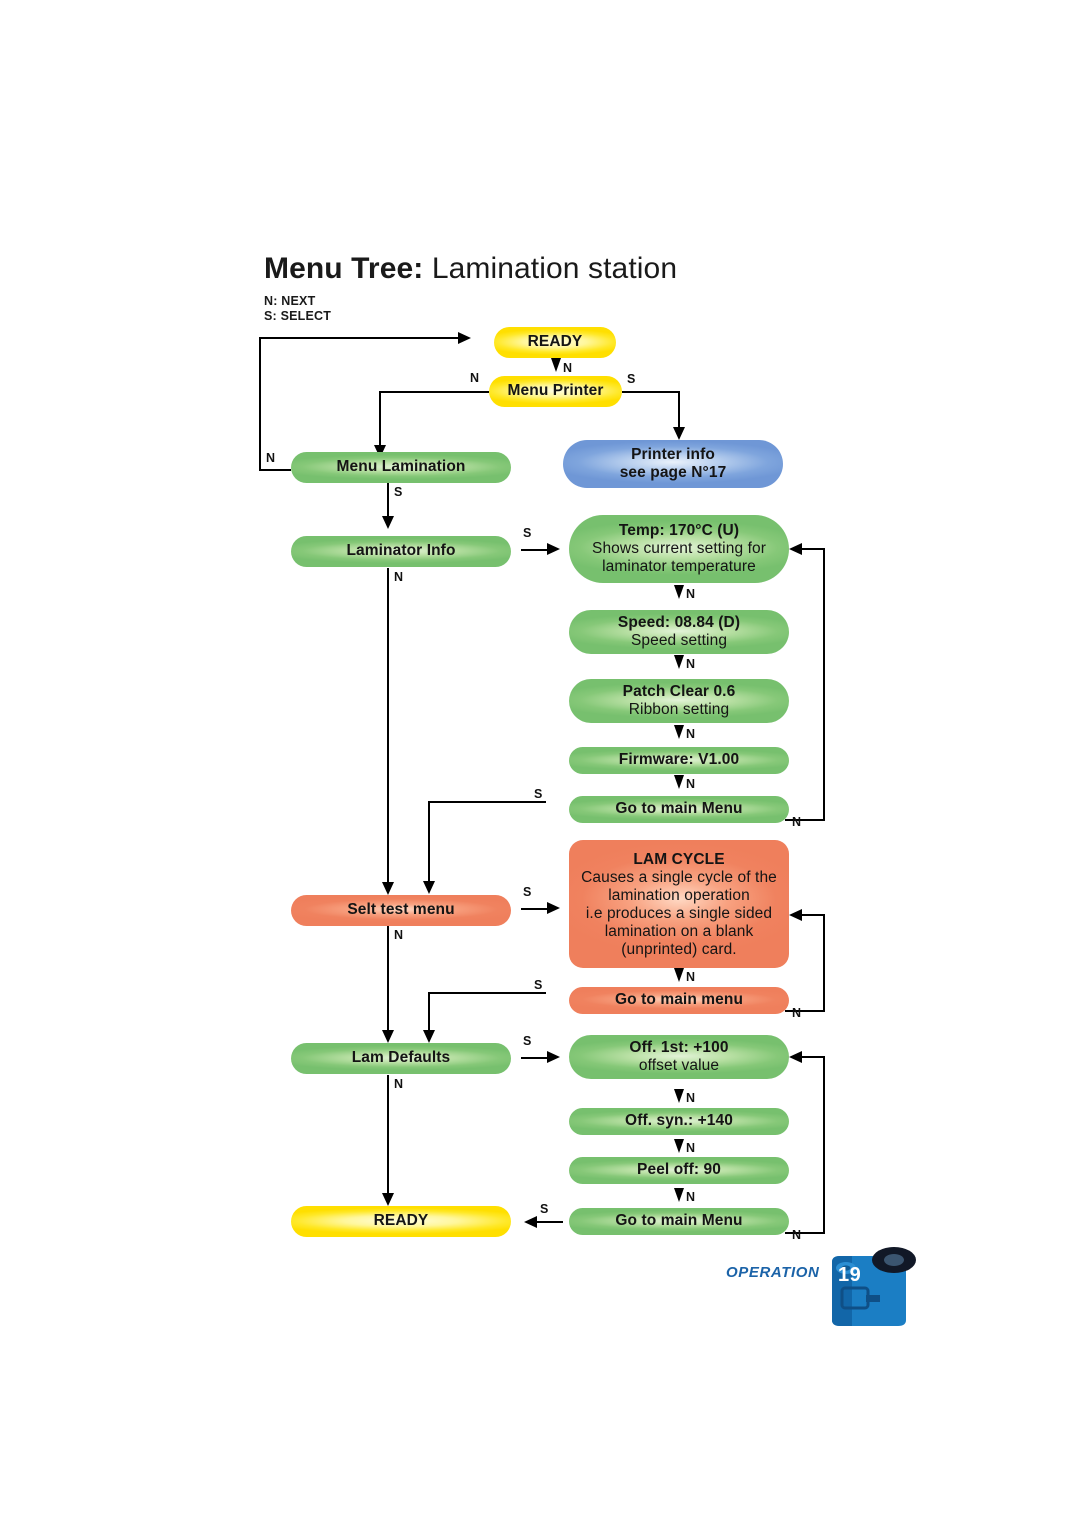 The width and height of the screenshot is (1080, 1528). I want to click on edge-label-lamdefaults-next-n: N, so click(399, 1084).